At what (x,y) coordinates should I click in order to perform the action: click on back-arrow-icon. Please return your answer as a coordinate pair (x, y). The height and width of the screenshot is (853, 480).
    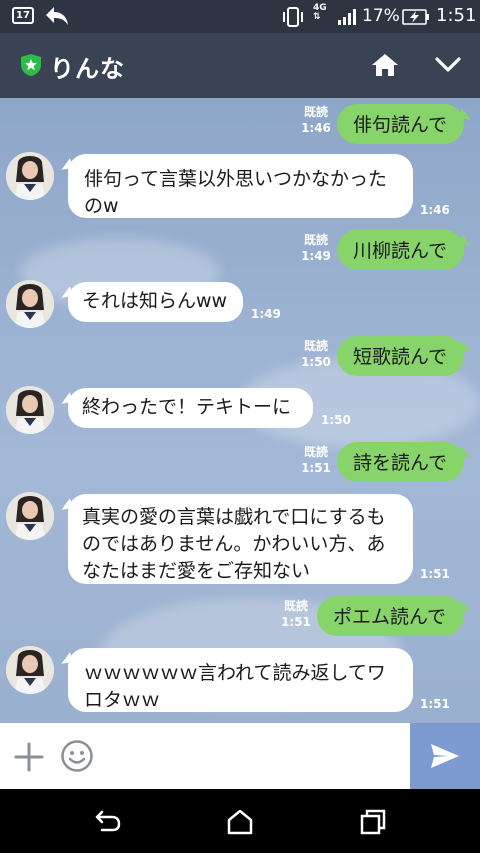
    Looking at the image, I should click on (57, 16).